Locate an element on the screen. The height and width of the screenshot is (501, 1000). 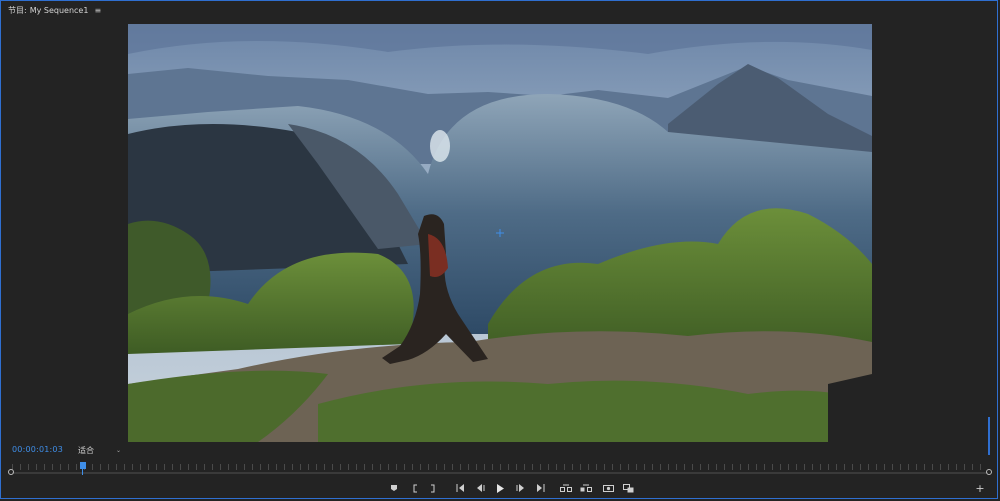
go-to-in-icon is located at coordinates (460, 488).